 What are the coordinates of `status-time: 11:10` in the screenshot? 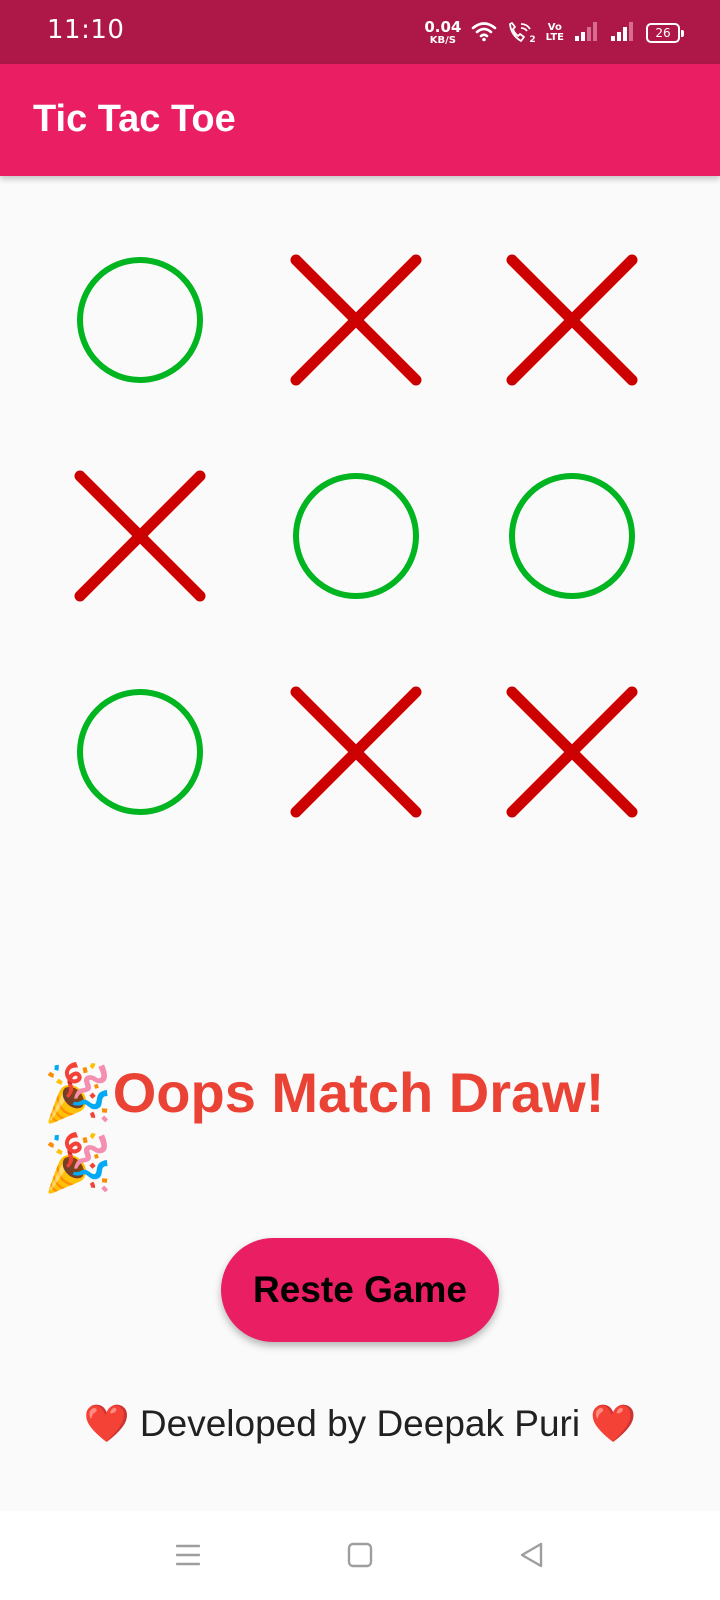 It's located at (86, 30).